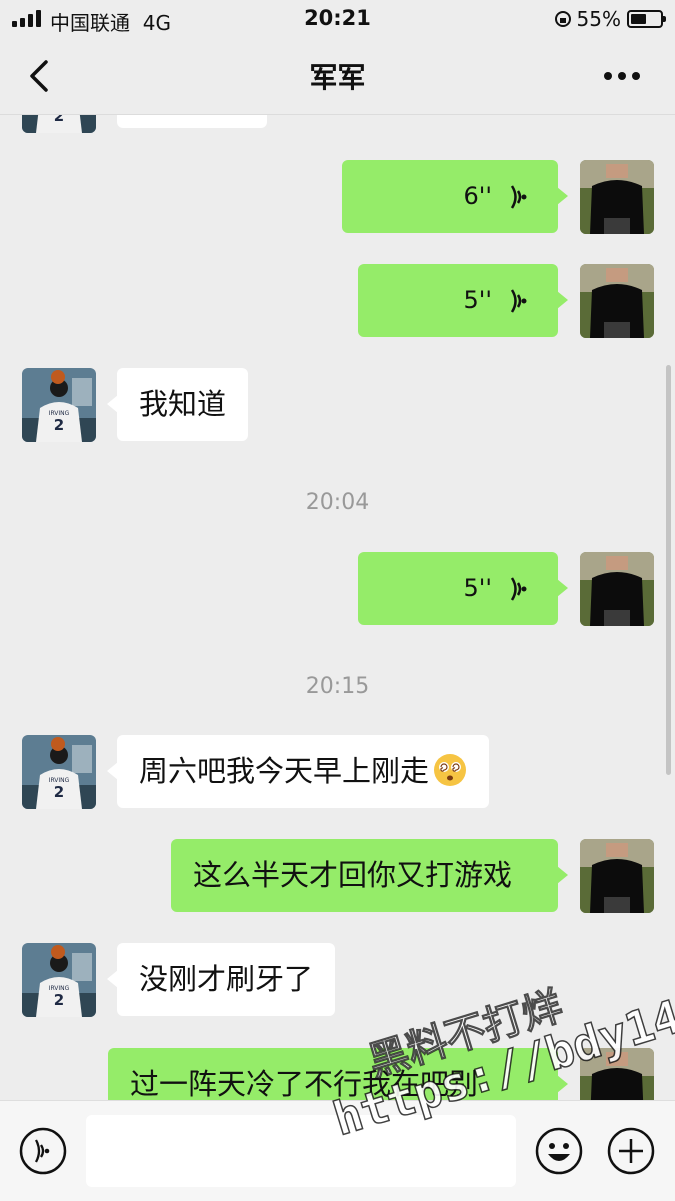 The image size is (675, 1201). What do you see at coordinates (337, 686) in the screenshot?
I see `message-timestamp: 20:15` at bounding box center [337, 686].